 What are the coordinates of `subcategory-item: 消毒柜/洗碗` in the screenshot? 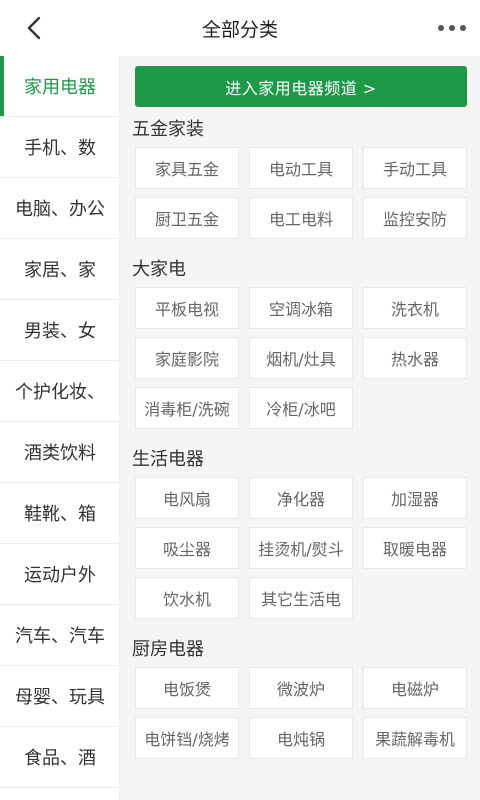 It's located at (187, 408).